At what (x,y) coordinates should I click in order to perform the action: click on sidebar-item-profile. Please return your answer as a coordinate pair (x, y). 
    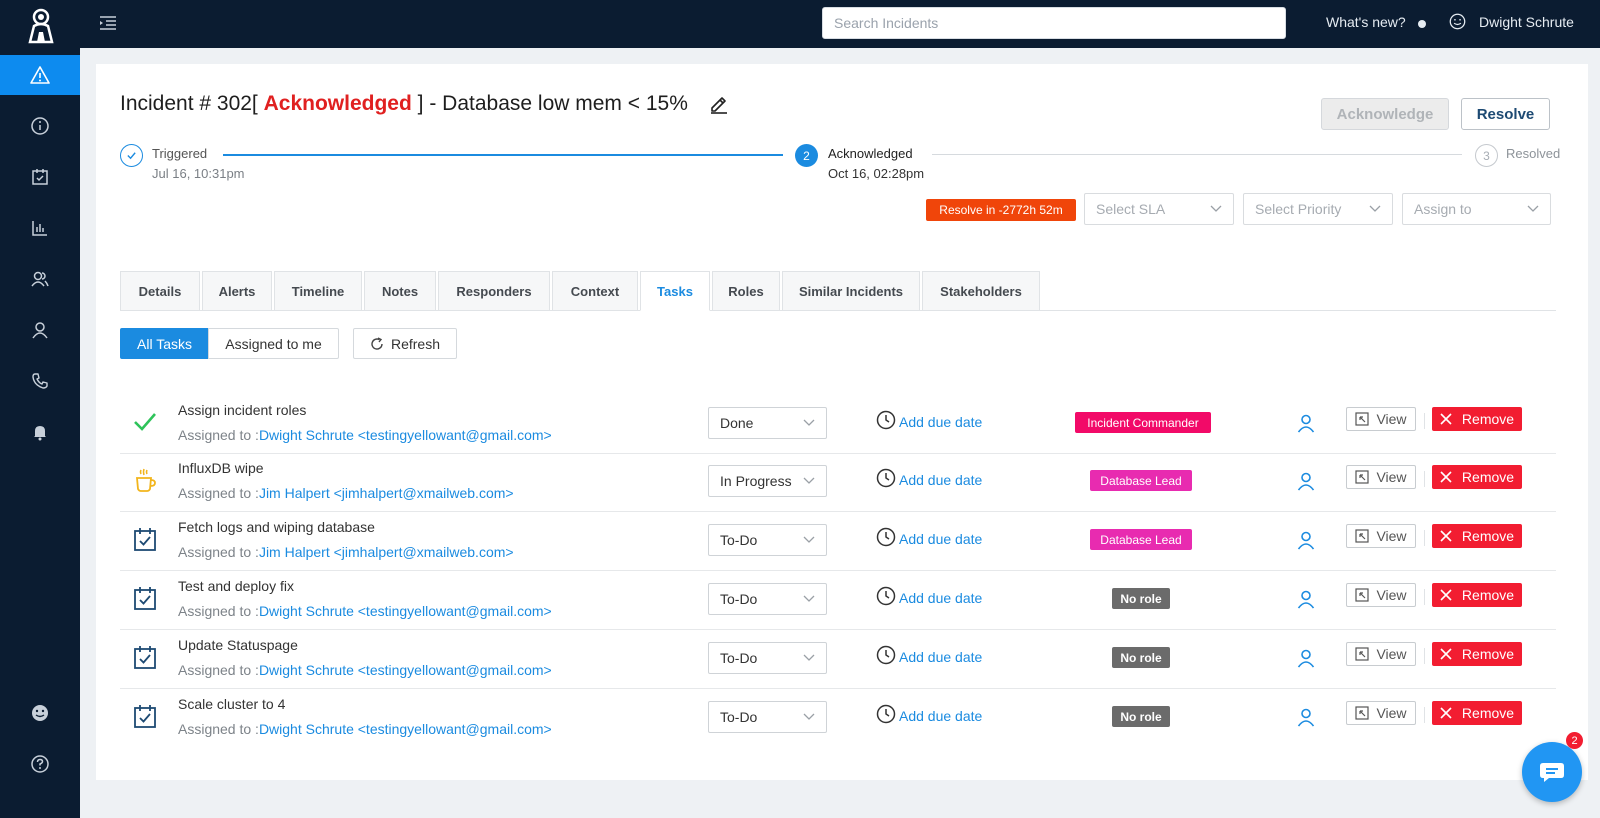
    Looking at the image, I should click on (40, 330).